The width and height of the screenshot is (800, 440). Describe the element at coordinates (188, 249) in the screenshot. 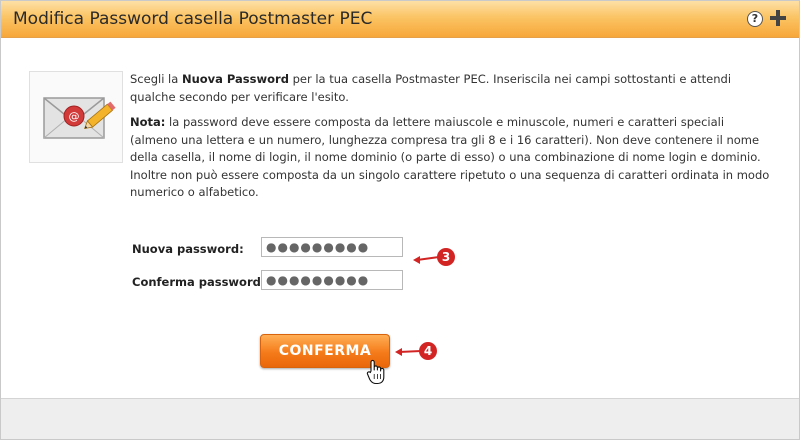

I see `new-password-label: Nuova password:` at that location.